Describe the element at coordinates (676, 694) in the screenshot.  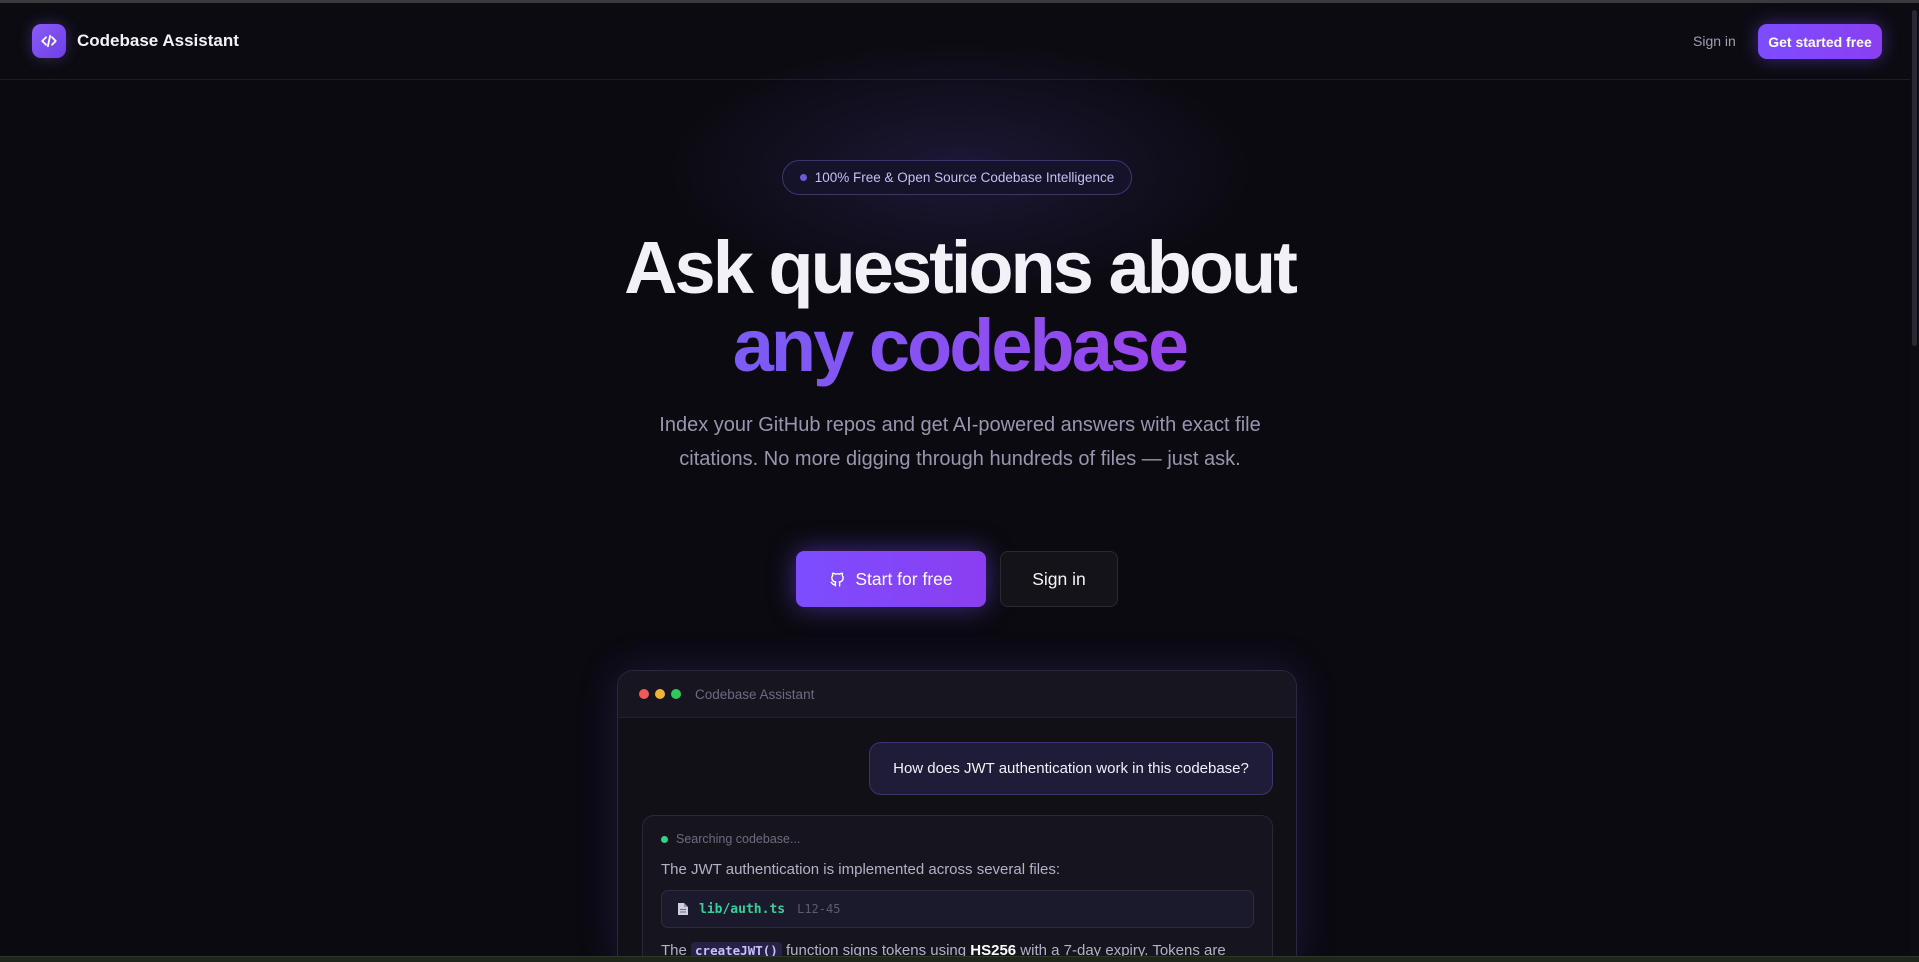
I see `maximize-dot-icon` at that location.